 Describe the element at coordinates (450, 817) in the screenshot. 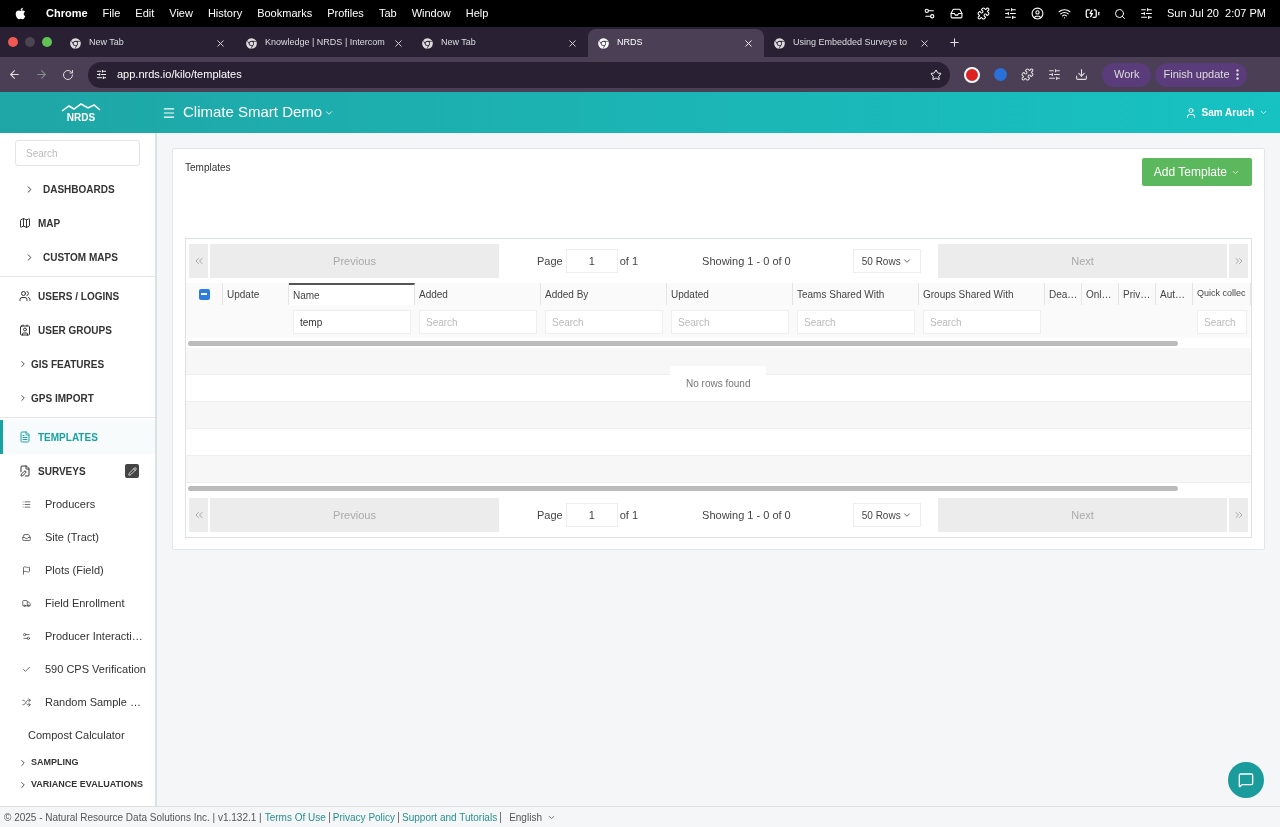

I see `footer-link: Support and Tutorials` at that location.